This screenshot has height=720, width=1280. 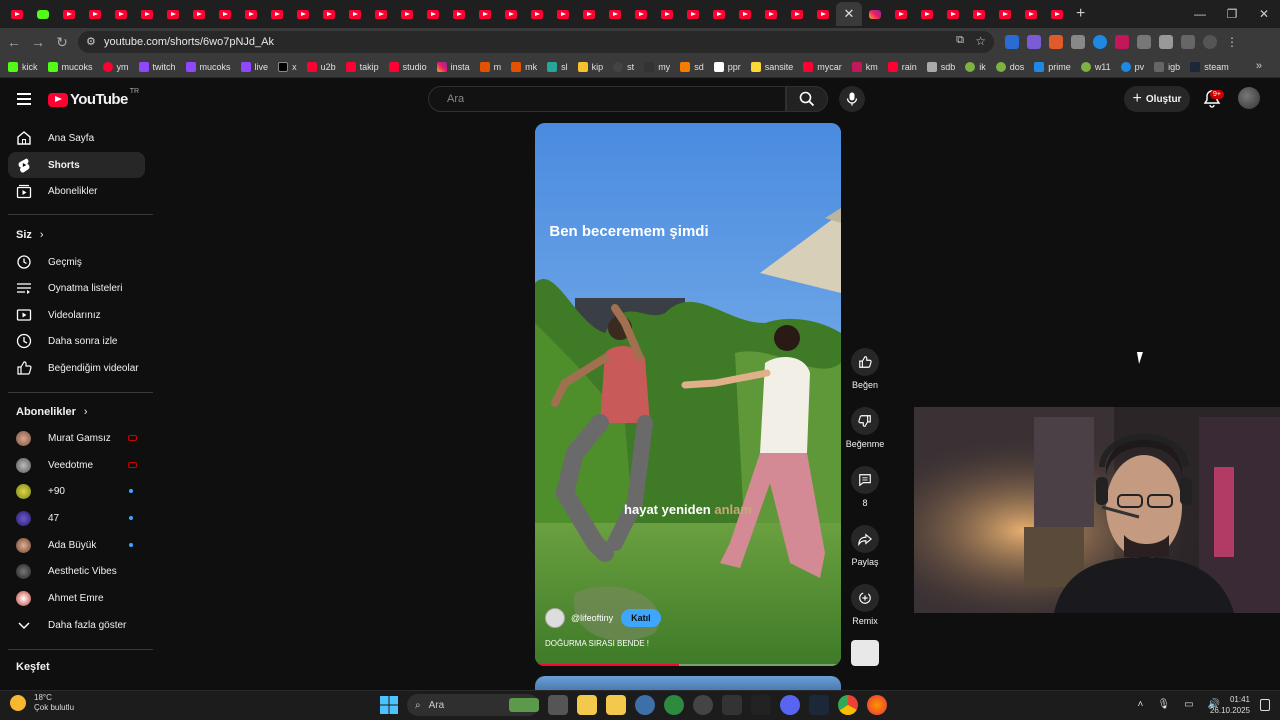 I want to click on profile-icon, so click(x=1210, y=42).